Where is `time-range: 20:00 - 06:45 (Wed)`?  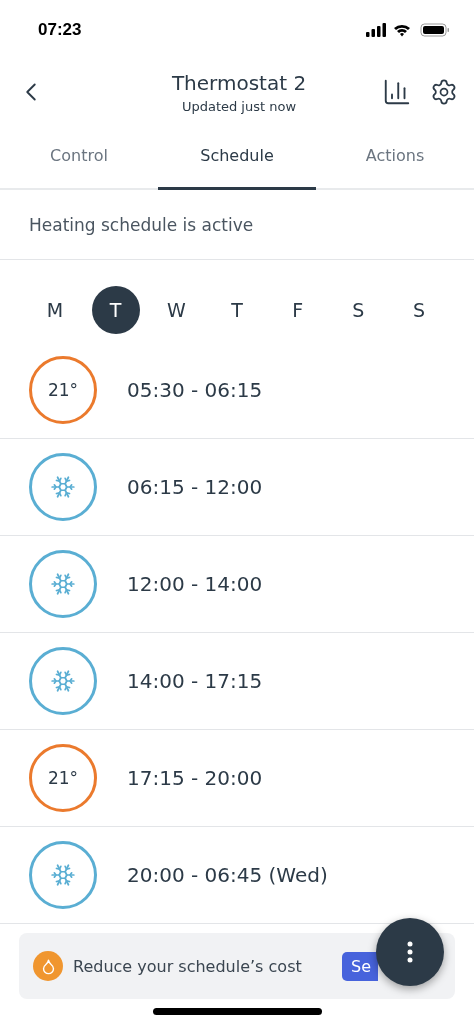 time-range: 20:00 - 06:45 (Wed) is located at coordinates (227, 875).